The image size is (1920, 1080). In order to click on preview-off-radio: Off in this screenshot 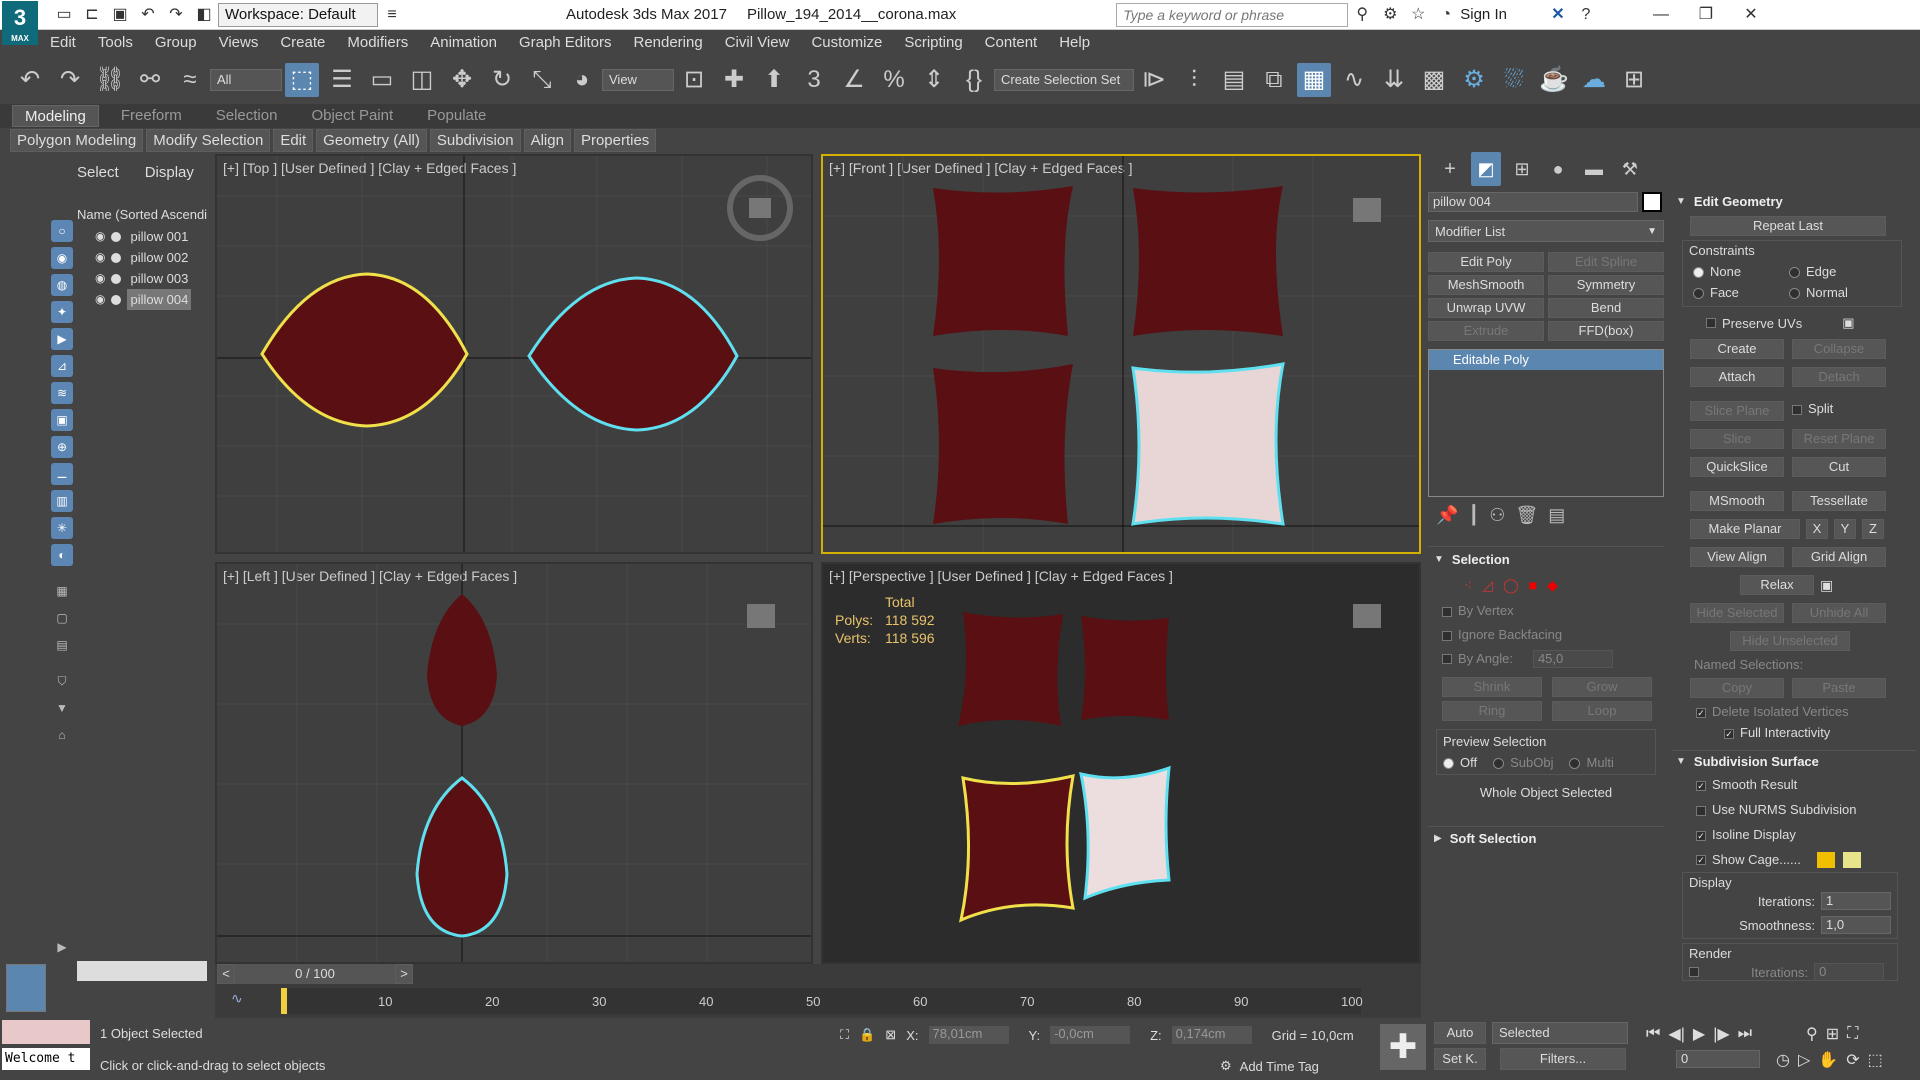, I will do `click(1468, 762)`.